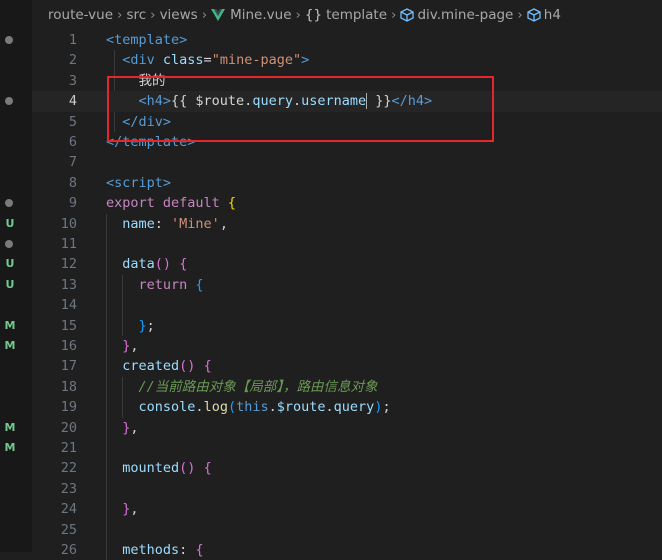 The height and width of the screenshot is (560, 662). What do you see at coordinates (167, 407) in the screenshot?
I see `code-token: console` at bounding box center [167, 407].